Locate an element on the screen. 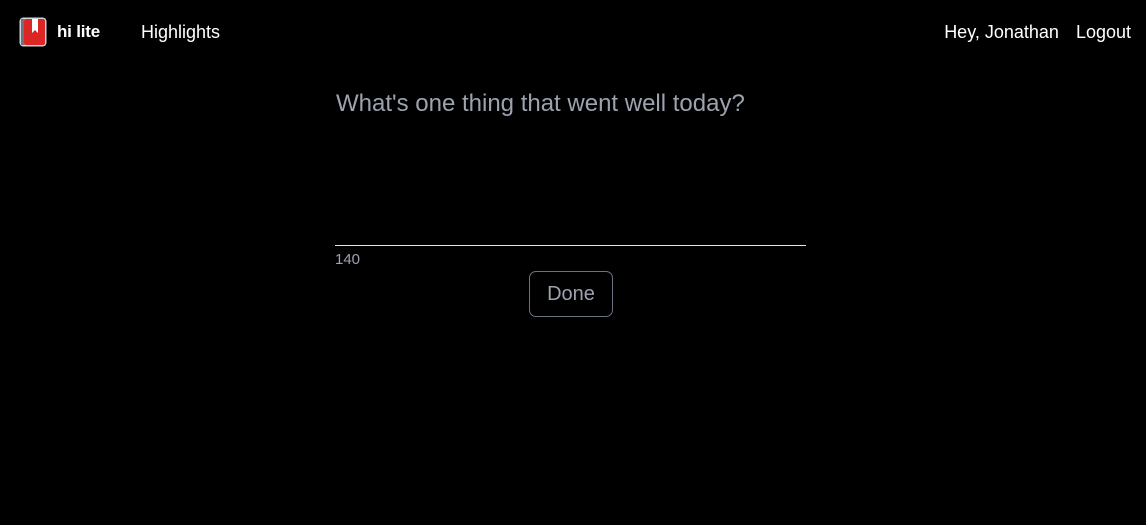  brand-home-link: hi lite is located at coordinates (59, 32).